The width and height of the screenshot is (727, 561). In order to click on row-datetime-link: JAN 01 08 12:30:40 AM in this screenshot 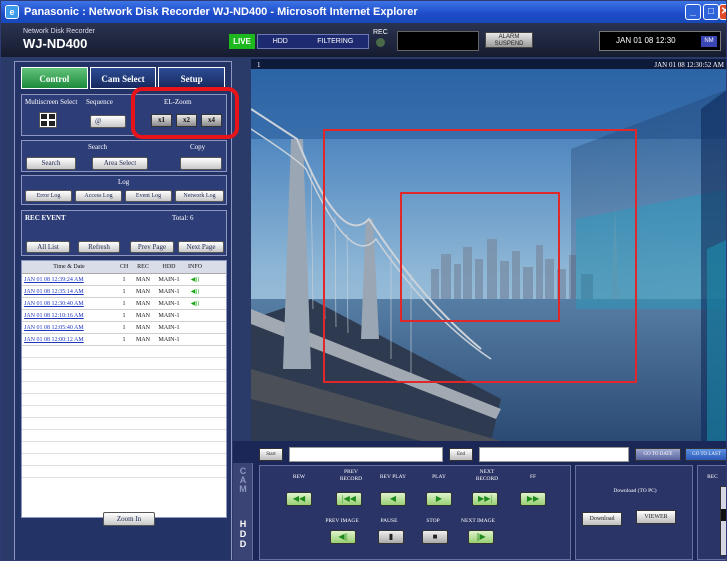, I will do `click(69, 304)`.